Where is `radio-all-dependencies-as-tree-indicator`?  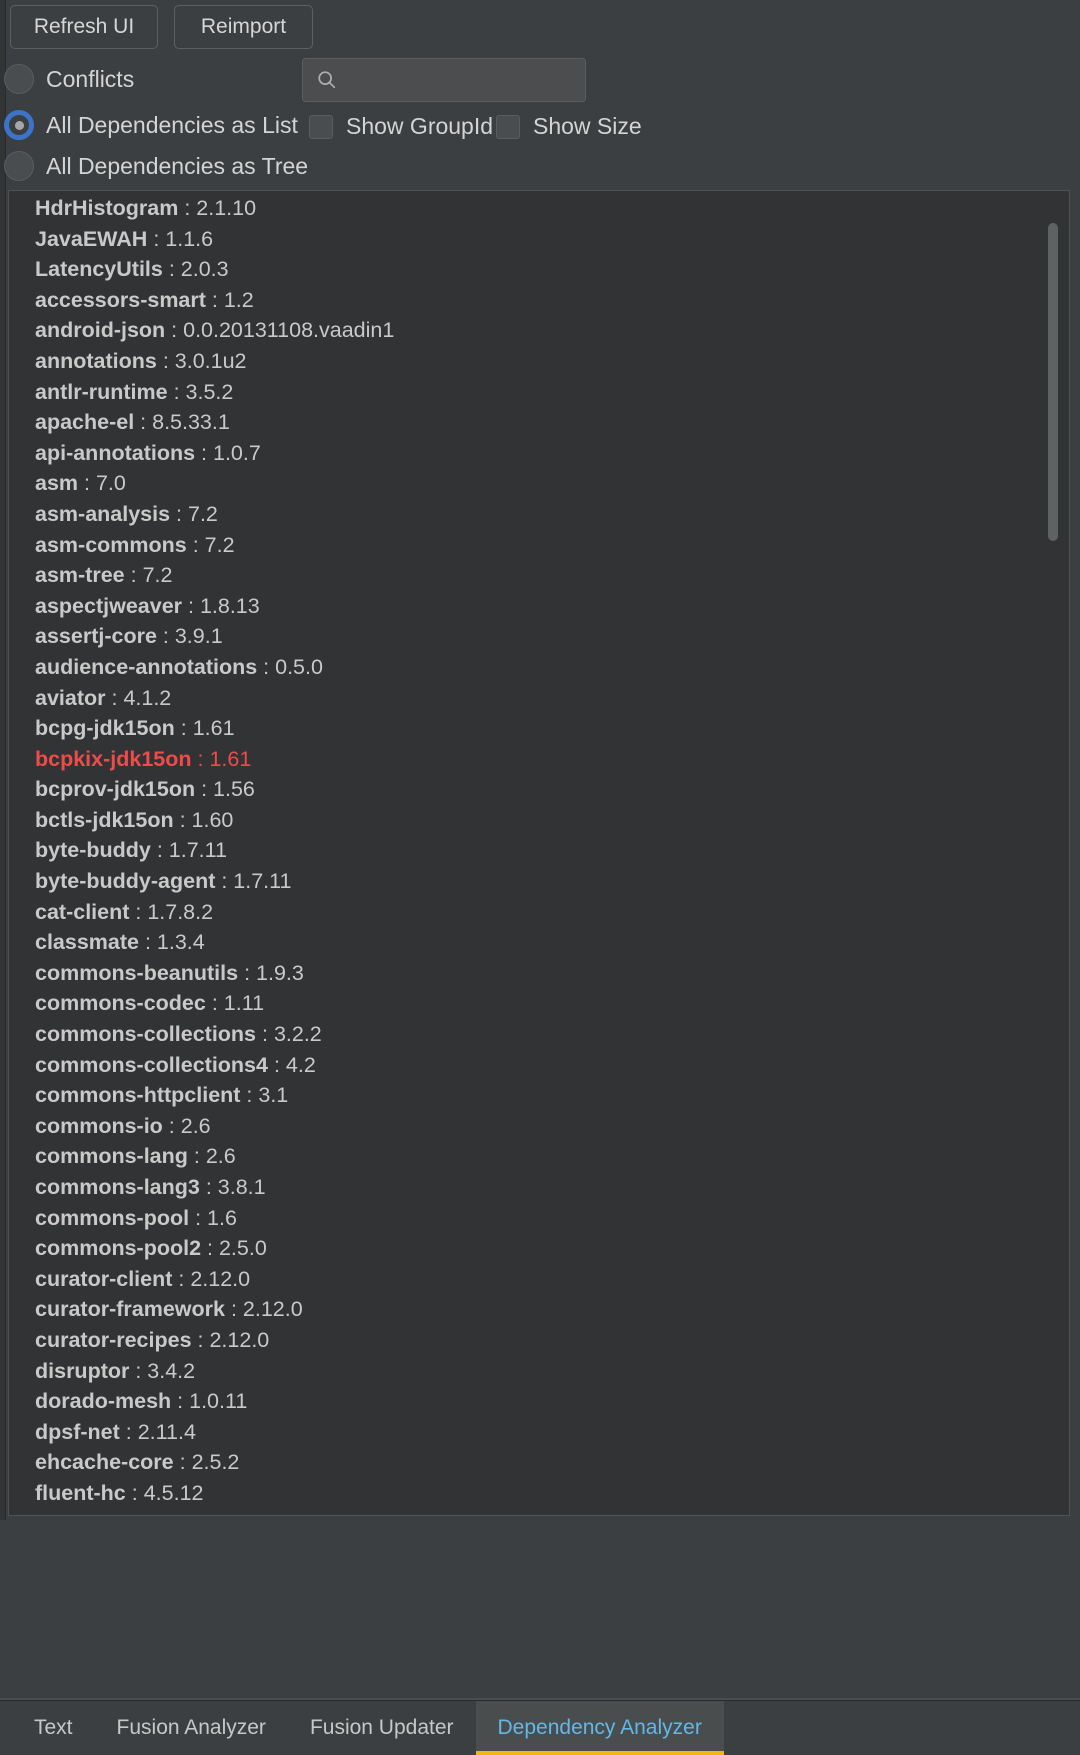 radio-all-dependencies-as-tree-indicator is located at coordinates (19, 166).